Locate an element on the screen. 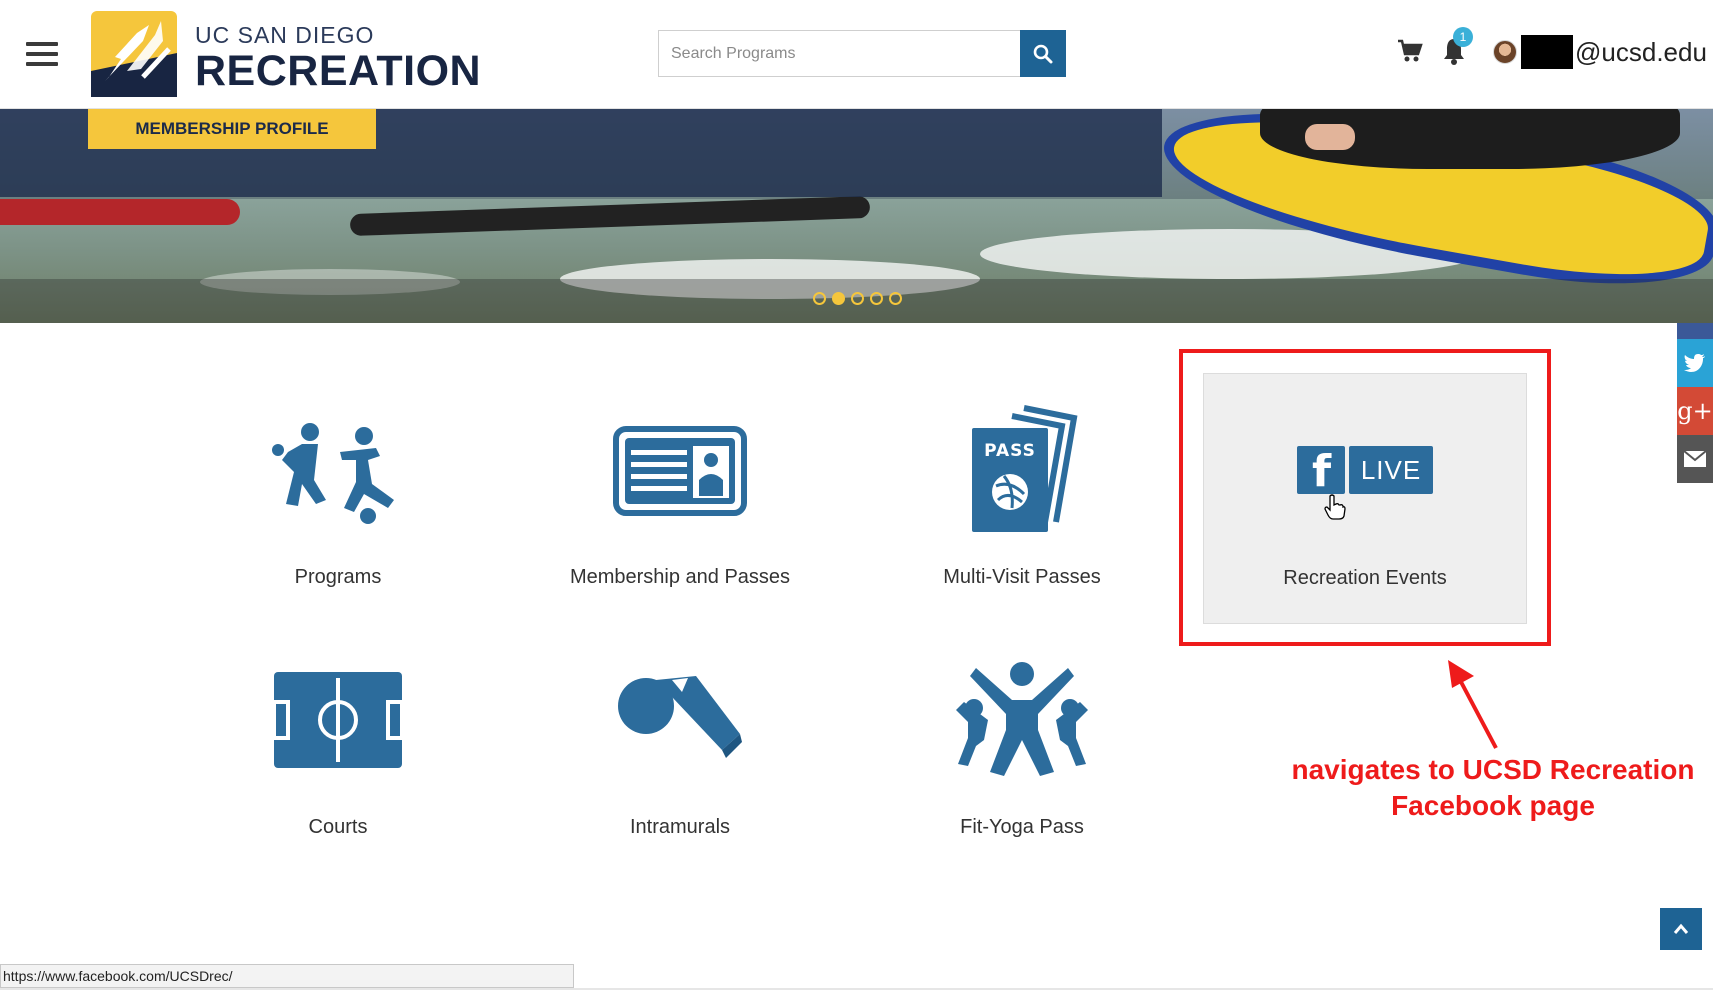  tile-multi-visit-passes: PASS Multi-Visit Passes is located at coordinates (1022, 499).